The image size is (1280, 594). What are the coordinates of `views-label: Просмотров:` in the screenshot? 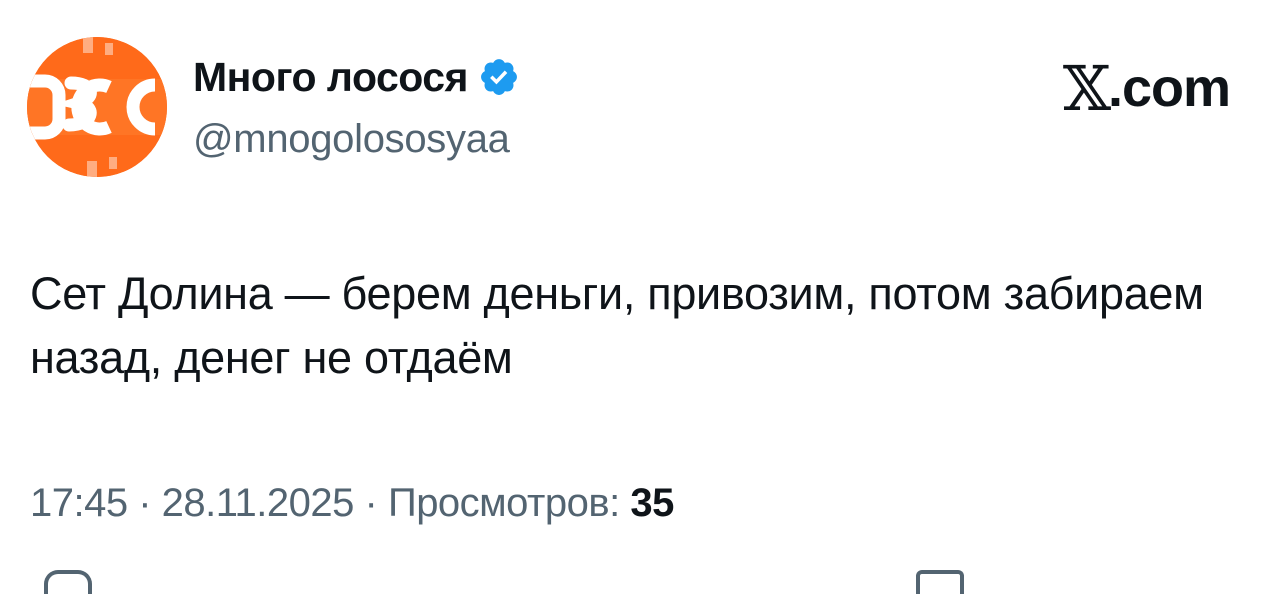 It's located at (509, 503).